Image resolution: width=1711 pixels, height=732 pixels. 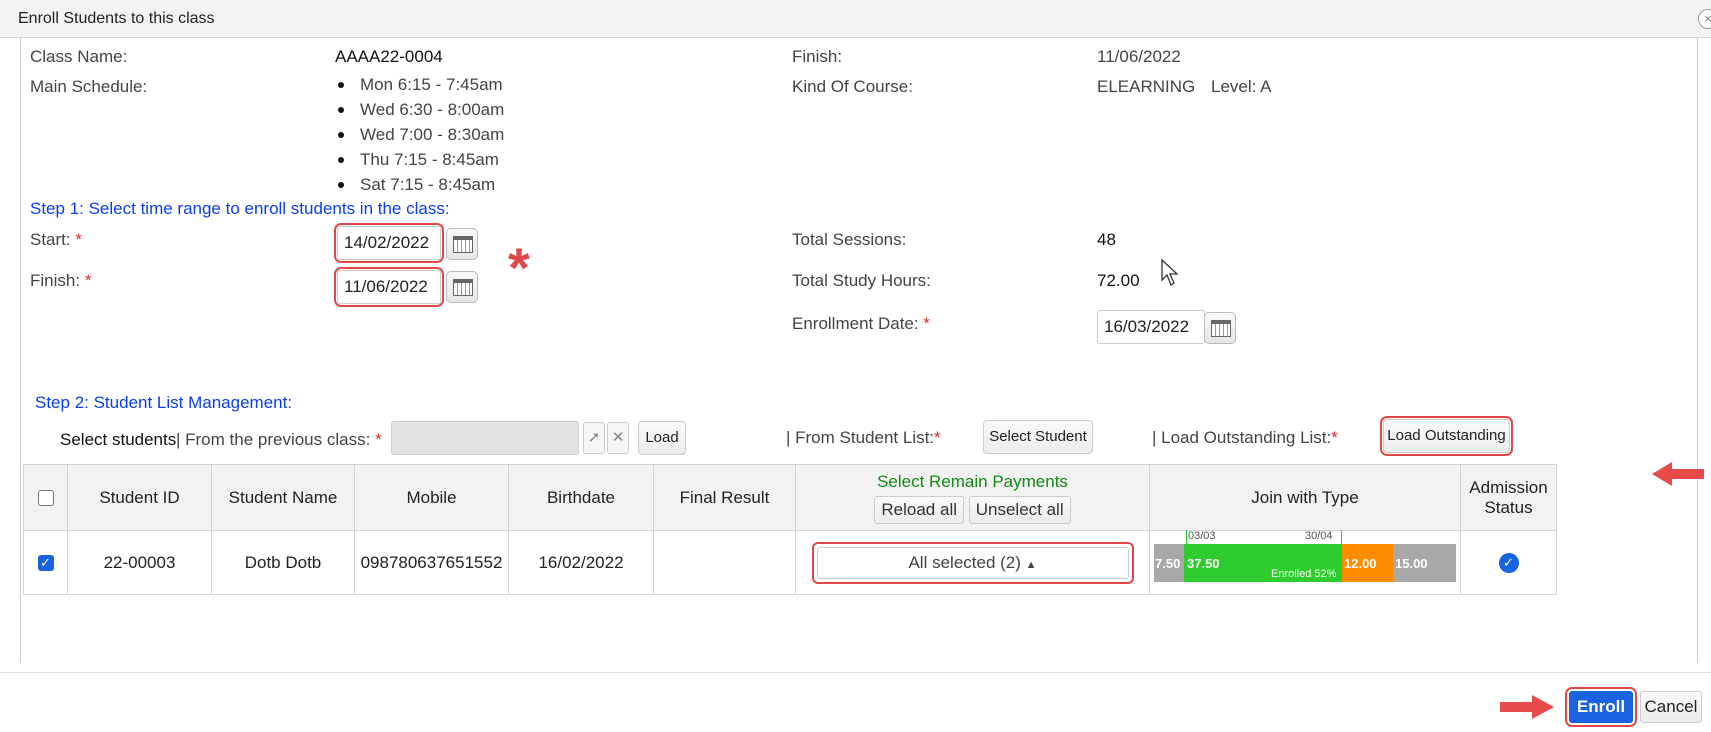 What do you see at coordinates (1304, 573) in the screenshot?
I see `enrolled-percent-label: Enrolled 52%` at bounding box center [1304, 573].